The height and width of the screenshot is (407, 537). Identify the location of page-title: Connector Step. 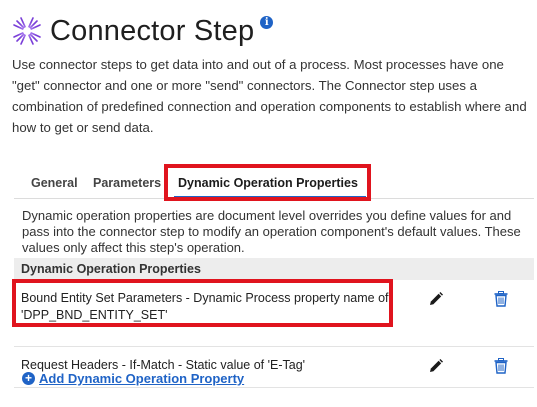
(152, 30).